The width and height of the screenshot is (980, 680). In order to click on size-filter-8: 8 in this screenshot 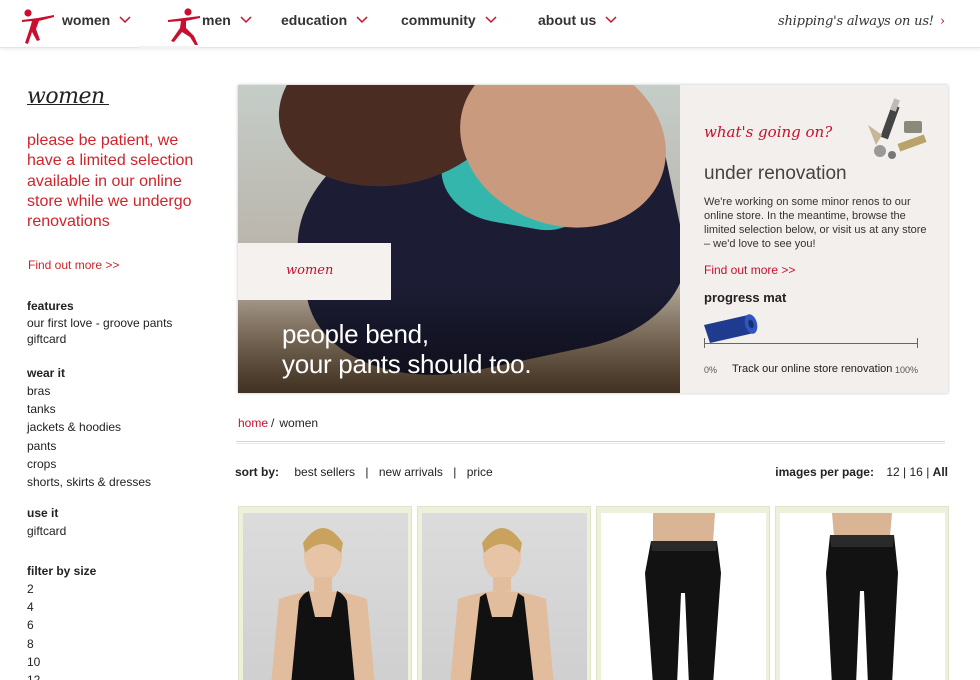, I will do `click(61, 644)`.